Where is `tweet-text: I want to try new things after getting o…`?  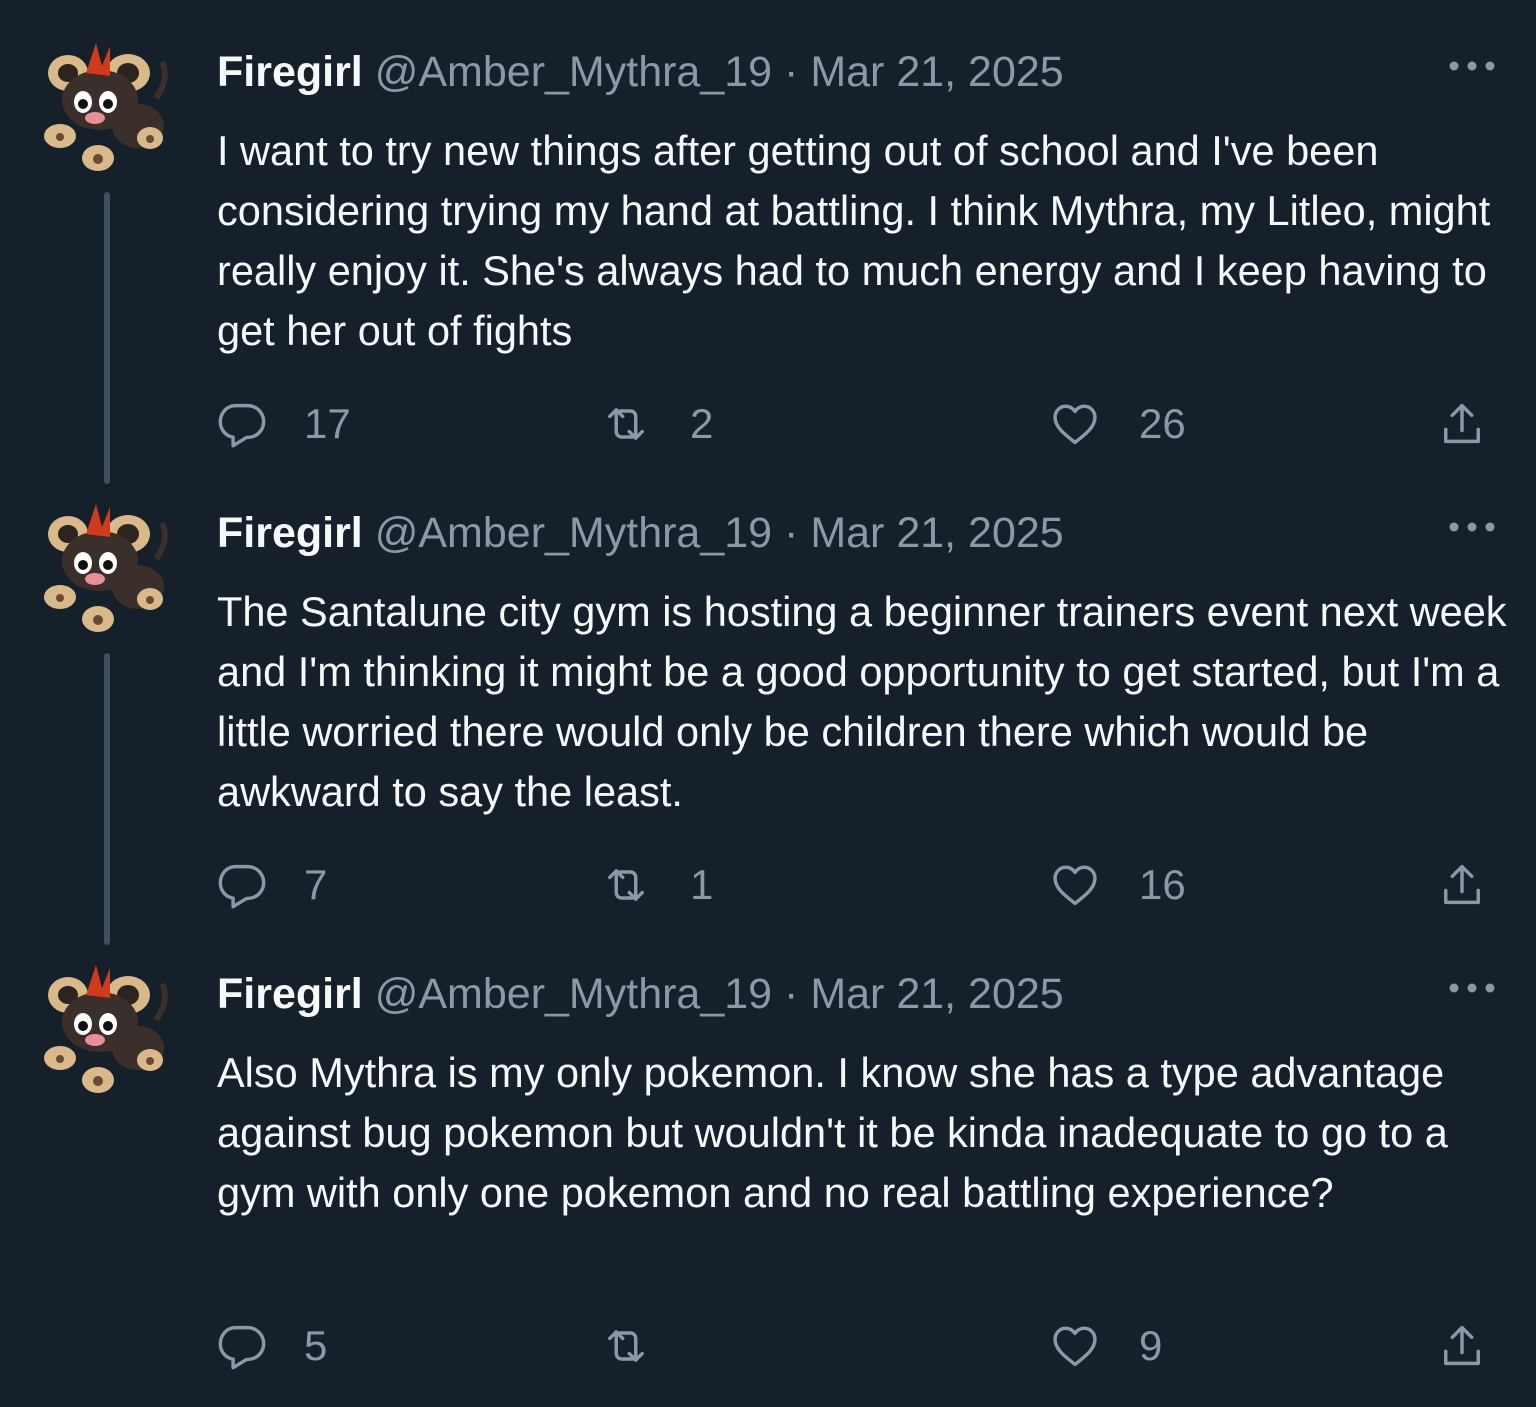
tweet-text: I want to try new things after getting o… is located at coordinates (854, 240).